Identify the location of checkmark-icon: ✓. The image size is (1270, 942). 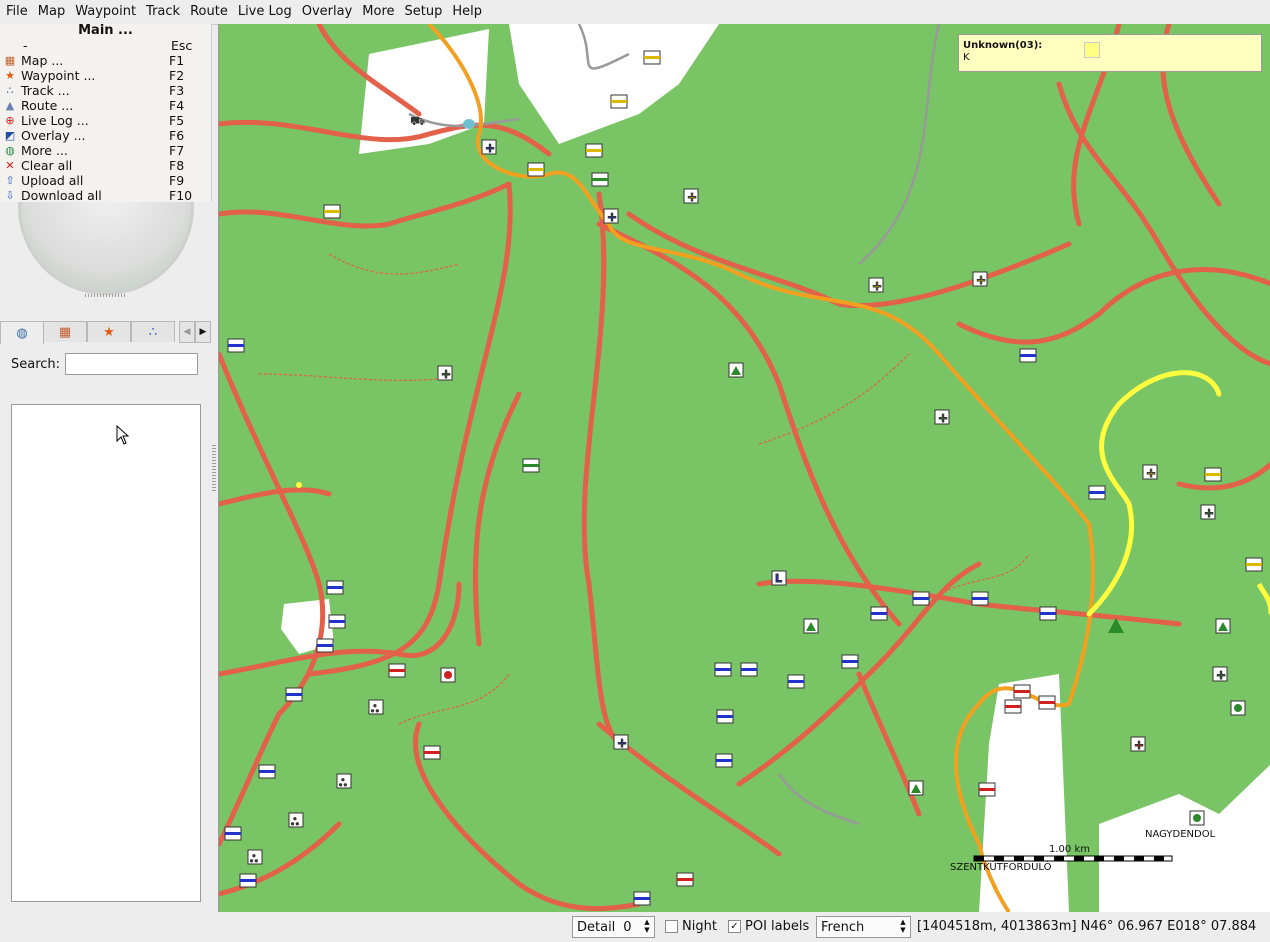
(734, 926).